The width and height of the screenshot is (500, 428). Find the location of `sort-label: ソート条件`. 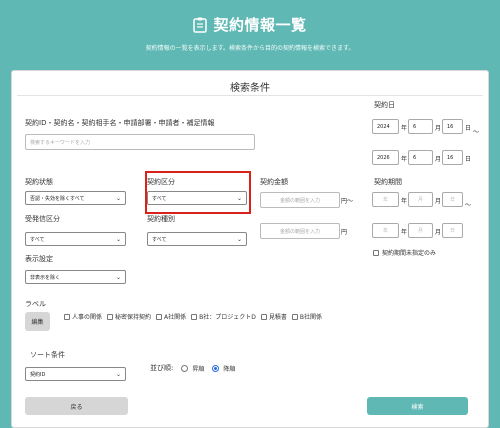

sort-label: ソート条件 is located at coordinates (47, 355).